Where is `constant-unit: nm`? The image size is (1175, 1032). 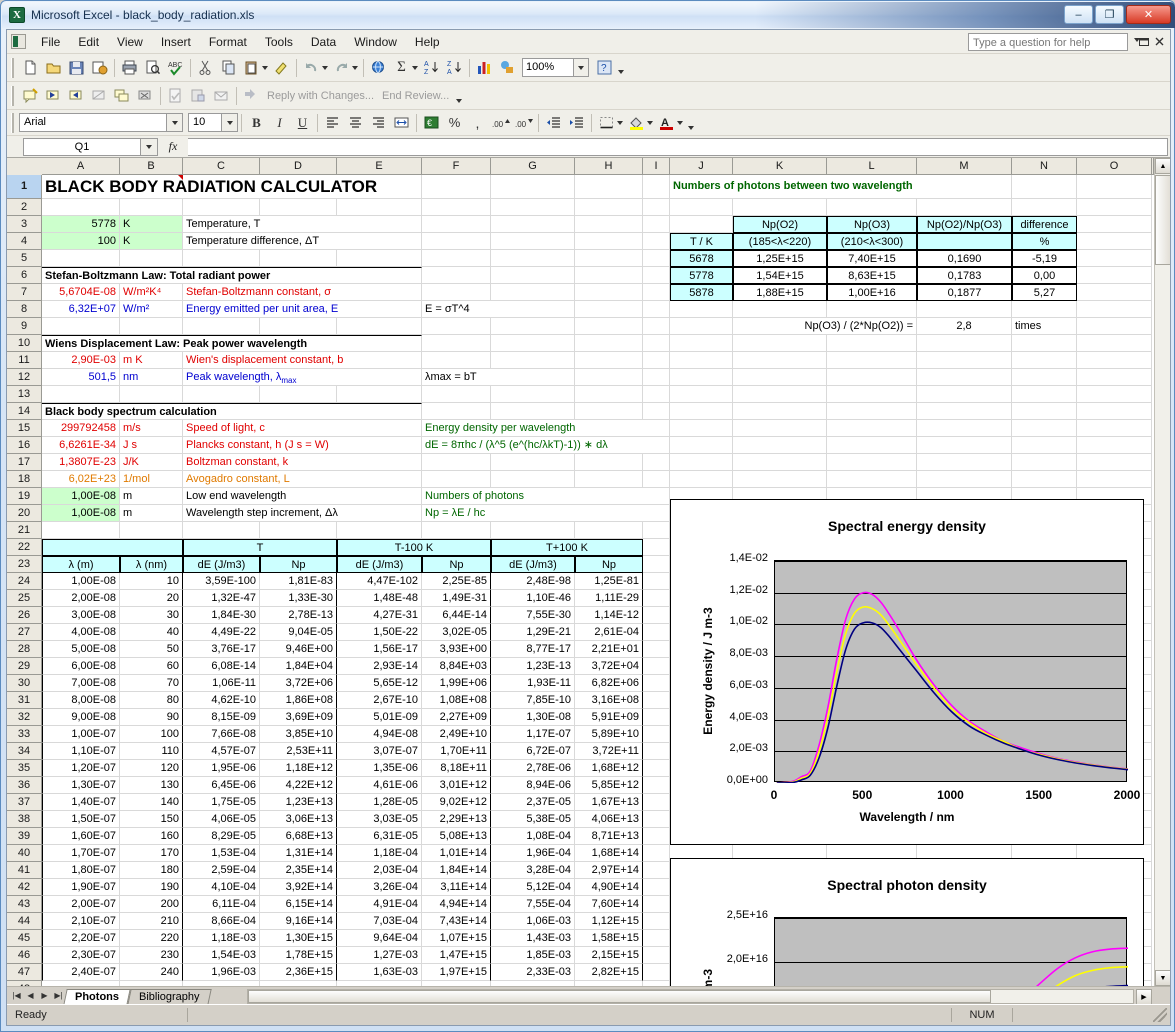
constant-unit: nm is located at coordinates (151, 377).